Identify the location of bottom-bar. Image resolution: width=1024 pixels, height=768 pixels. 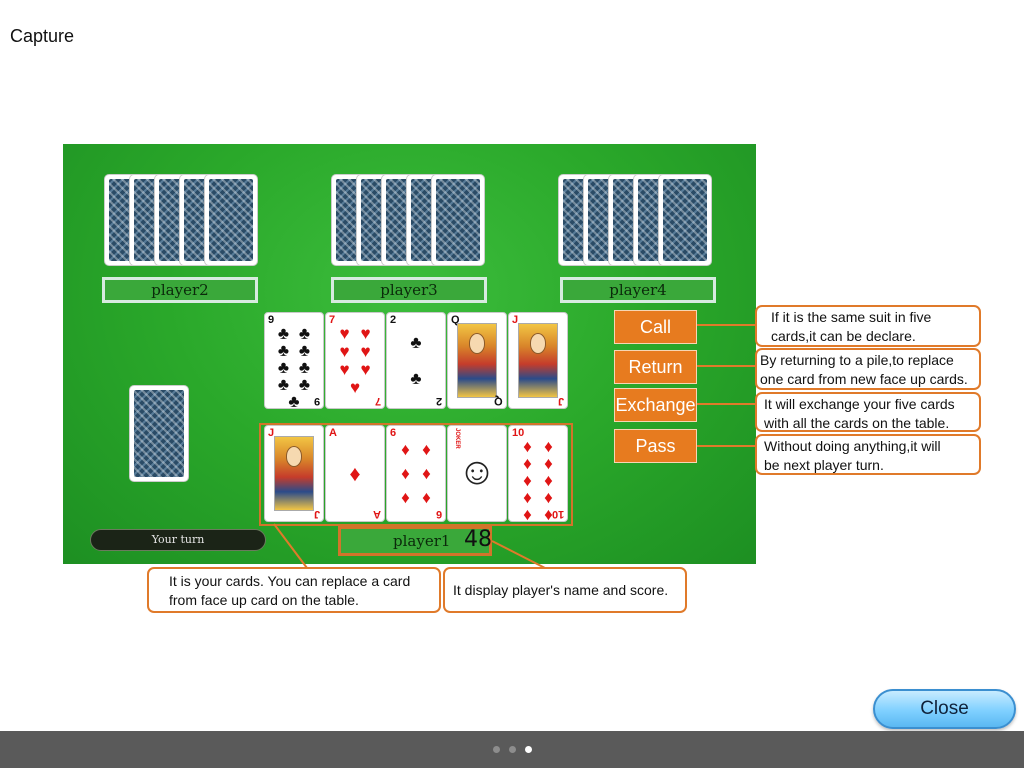
(512, 749).